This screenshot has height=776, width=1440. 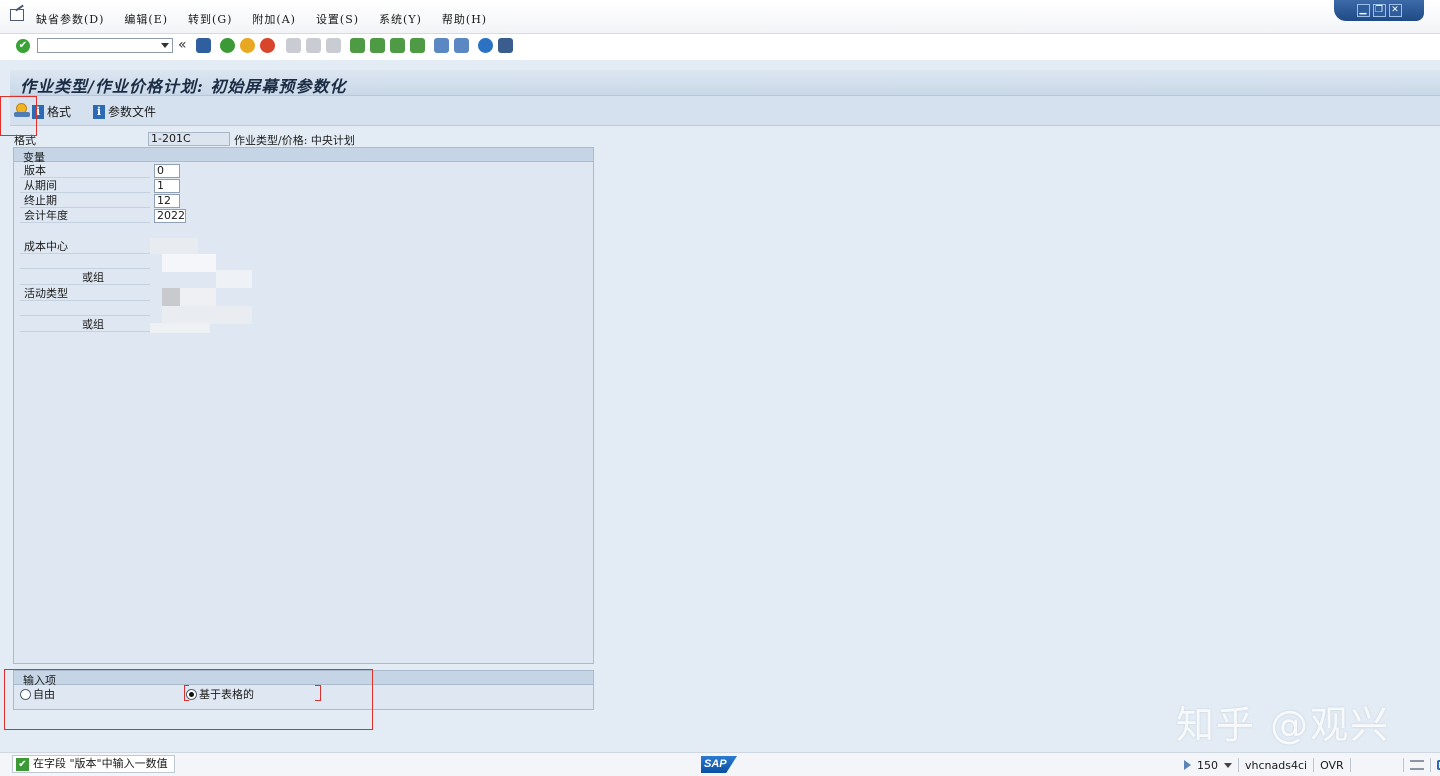 I want to click on info-icon: i, so click(x=99, y=111).